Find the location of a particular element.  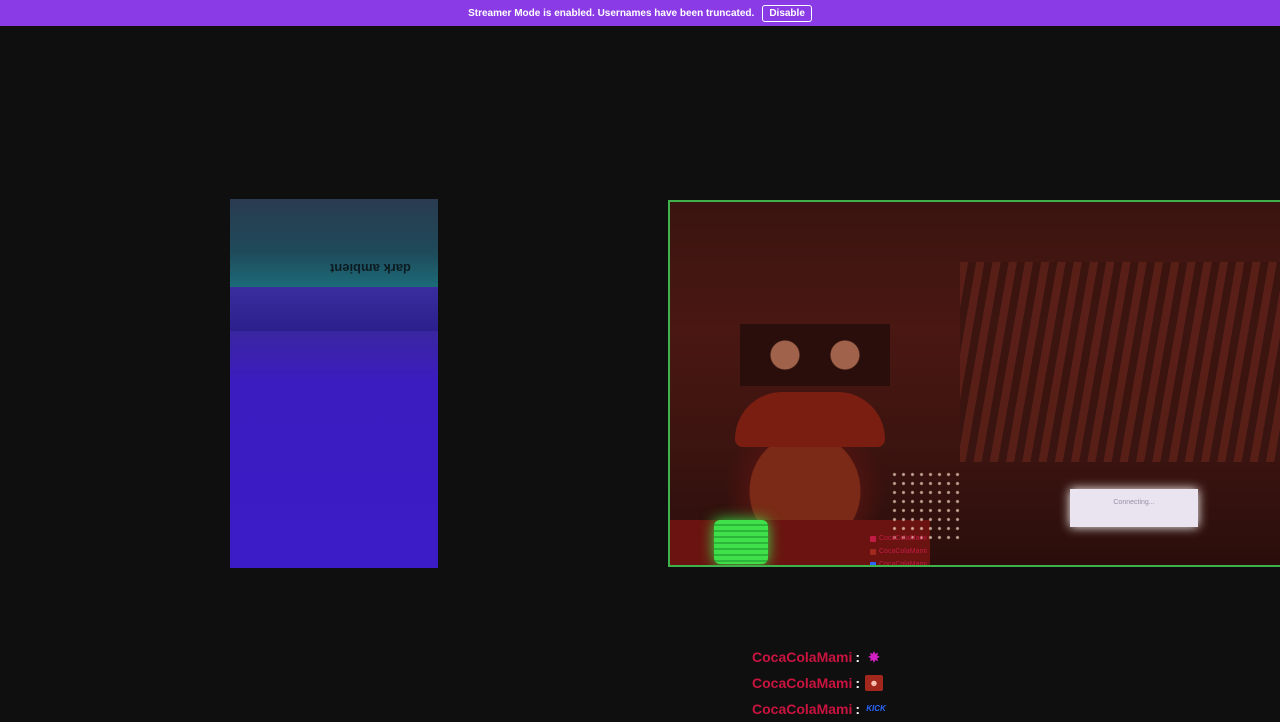

cannabis-leaf-emote: ✸ is located at coordinates (874, 657).